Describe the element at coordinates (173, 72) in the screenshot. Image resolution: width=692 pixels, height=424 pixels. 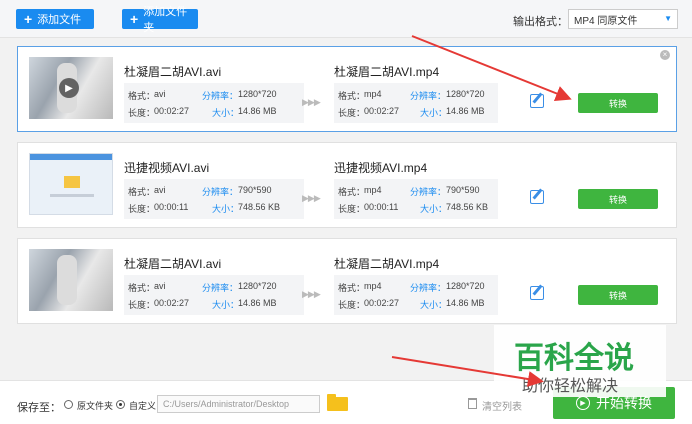
I see `source-file-name: 杜凝眉二胡AVI.avi` at that location.